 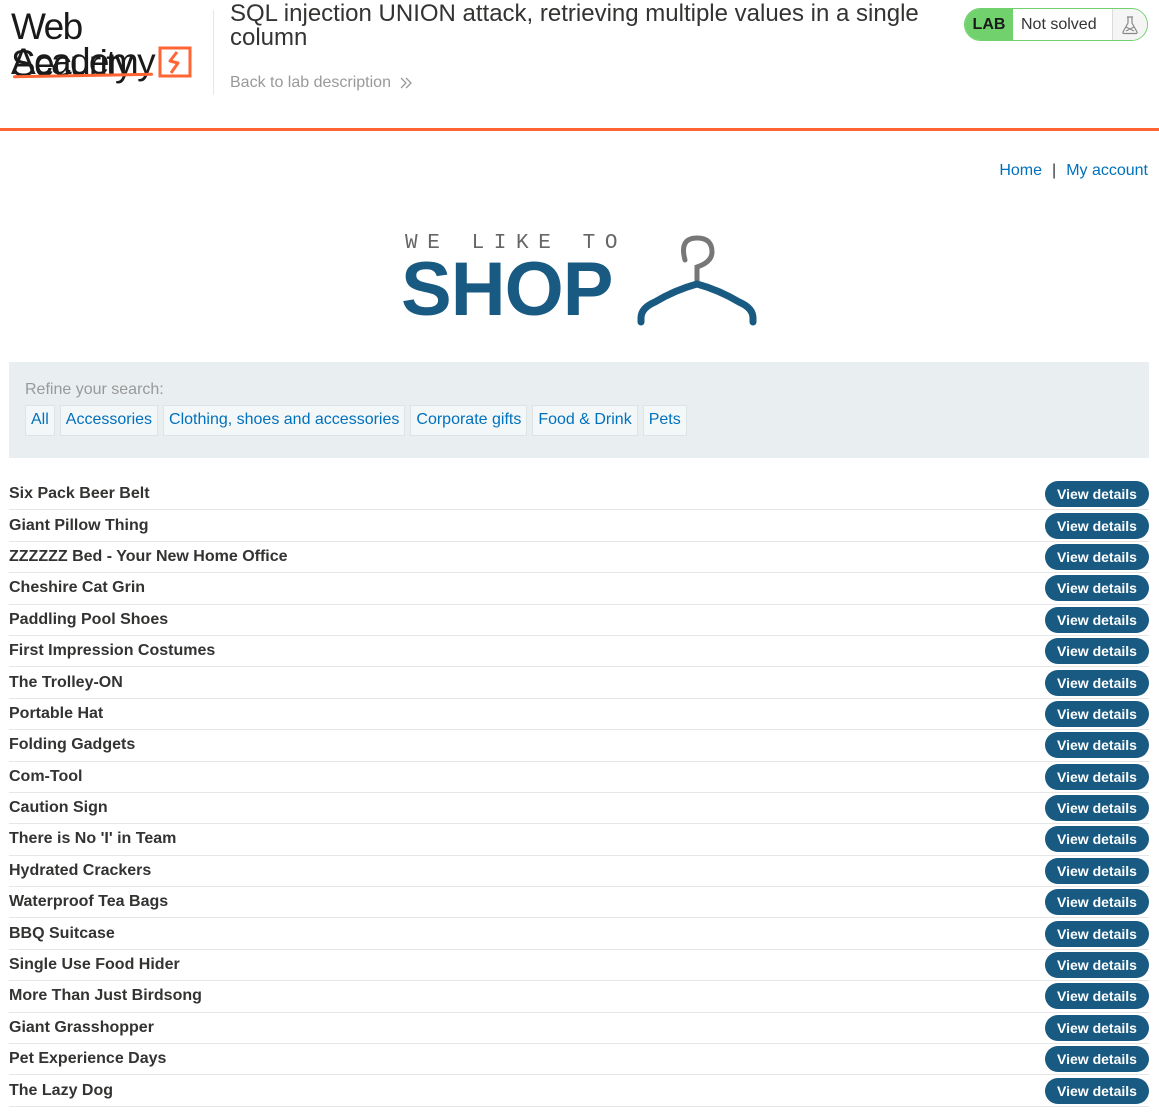 I want to click on product-name: Waterproof Tea Bags, so click(x=89, y=902).